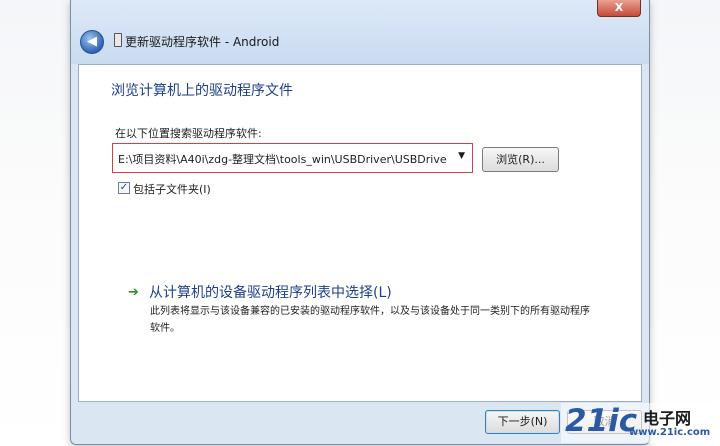 This screenshot has height=446, width=720. I want to click on site-watermark: 21ic 电子网 www.21ic.com, so click(640, 423).